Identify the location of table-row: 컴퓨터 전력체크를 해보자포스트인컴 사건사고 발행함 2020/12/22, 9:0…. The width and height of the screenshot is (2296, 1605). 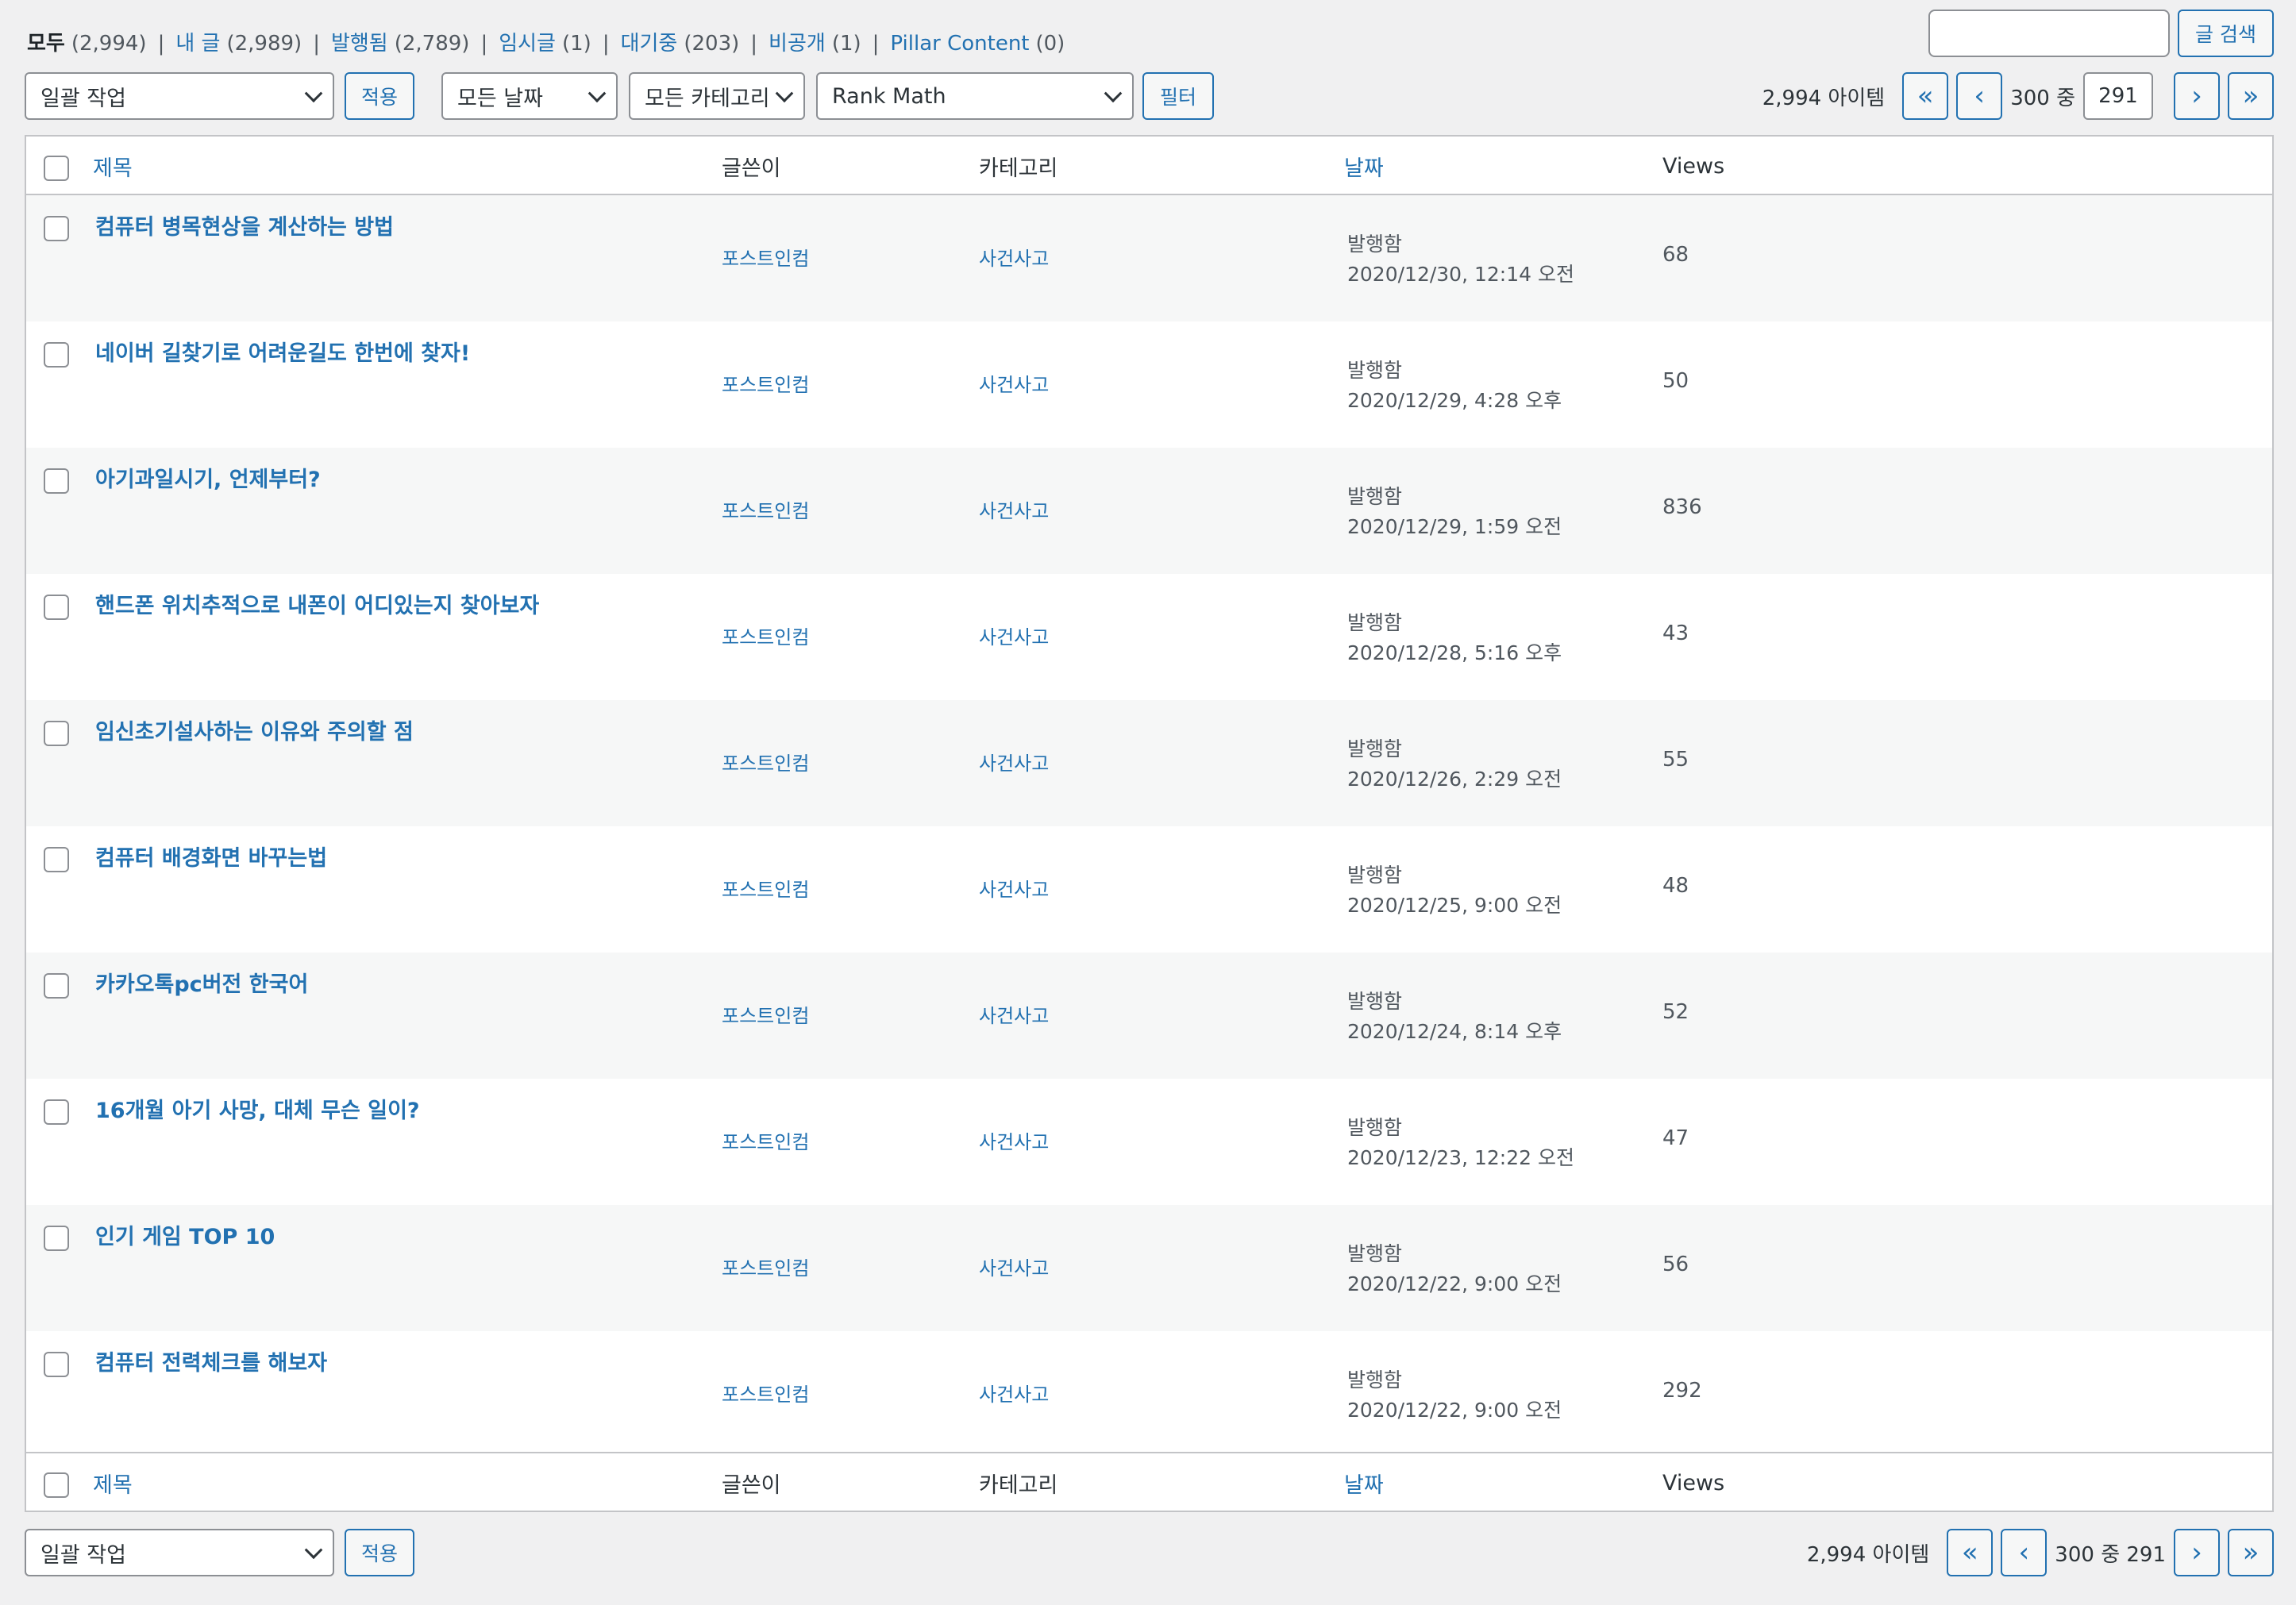
(1149, 1394).